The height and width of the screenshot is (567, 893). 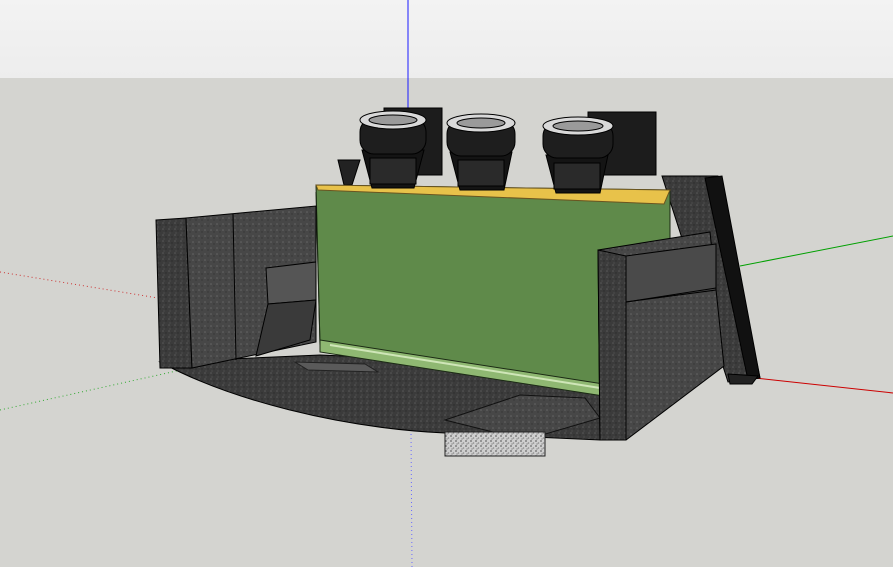 What do you see at coordinates (95, 389) in the screenshot?
I see `green-axis-dotted` at bounding box center [95, 389].